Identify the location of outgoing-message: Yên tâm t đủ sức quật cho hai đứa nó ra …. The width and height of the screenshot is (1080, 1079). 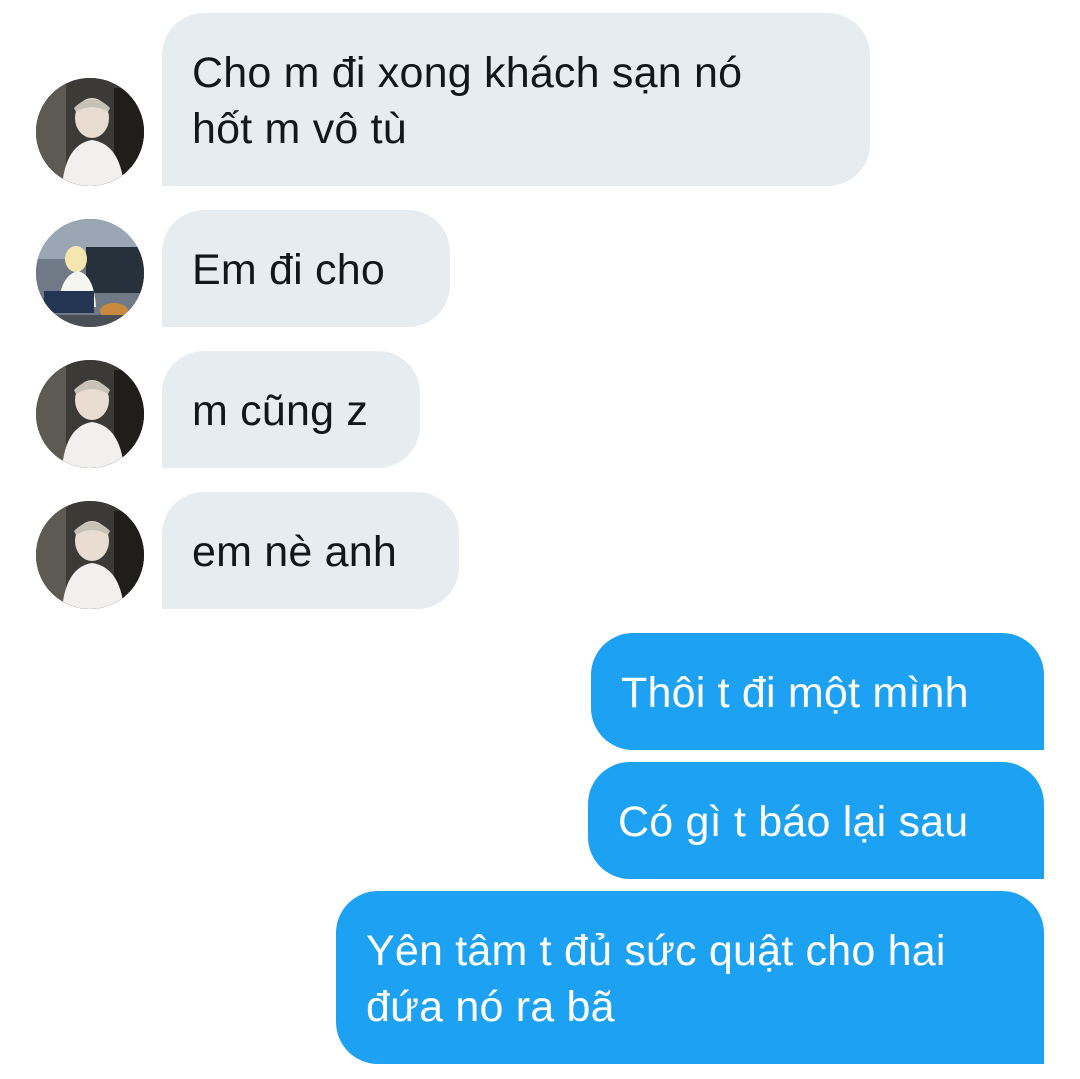
(690, 977).